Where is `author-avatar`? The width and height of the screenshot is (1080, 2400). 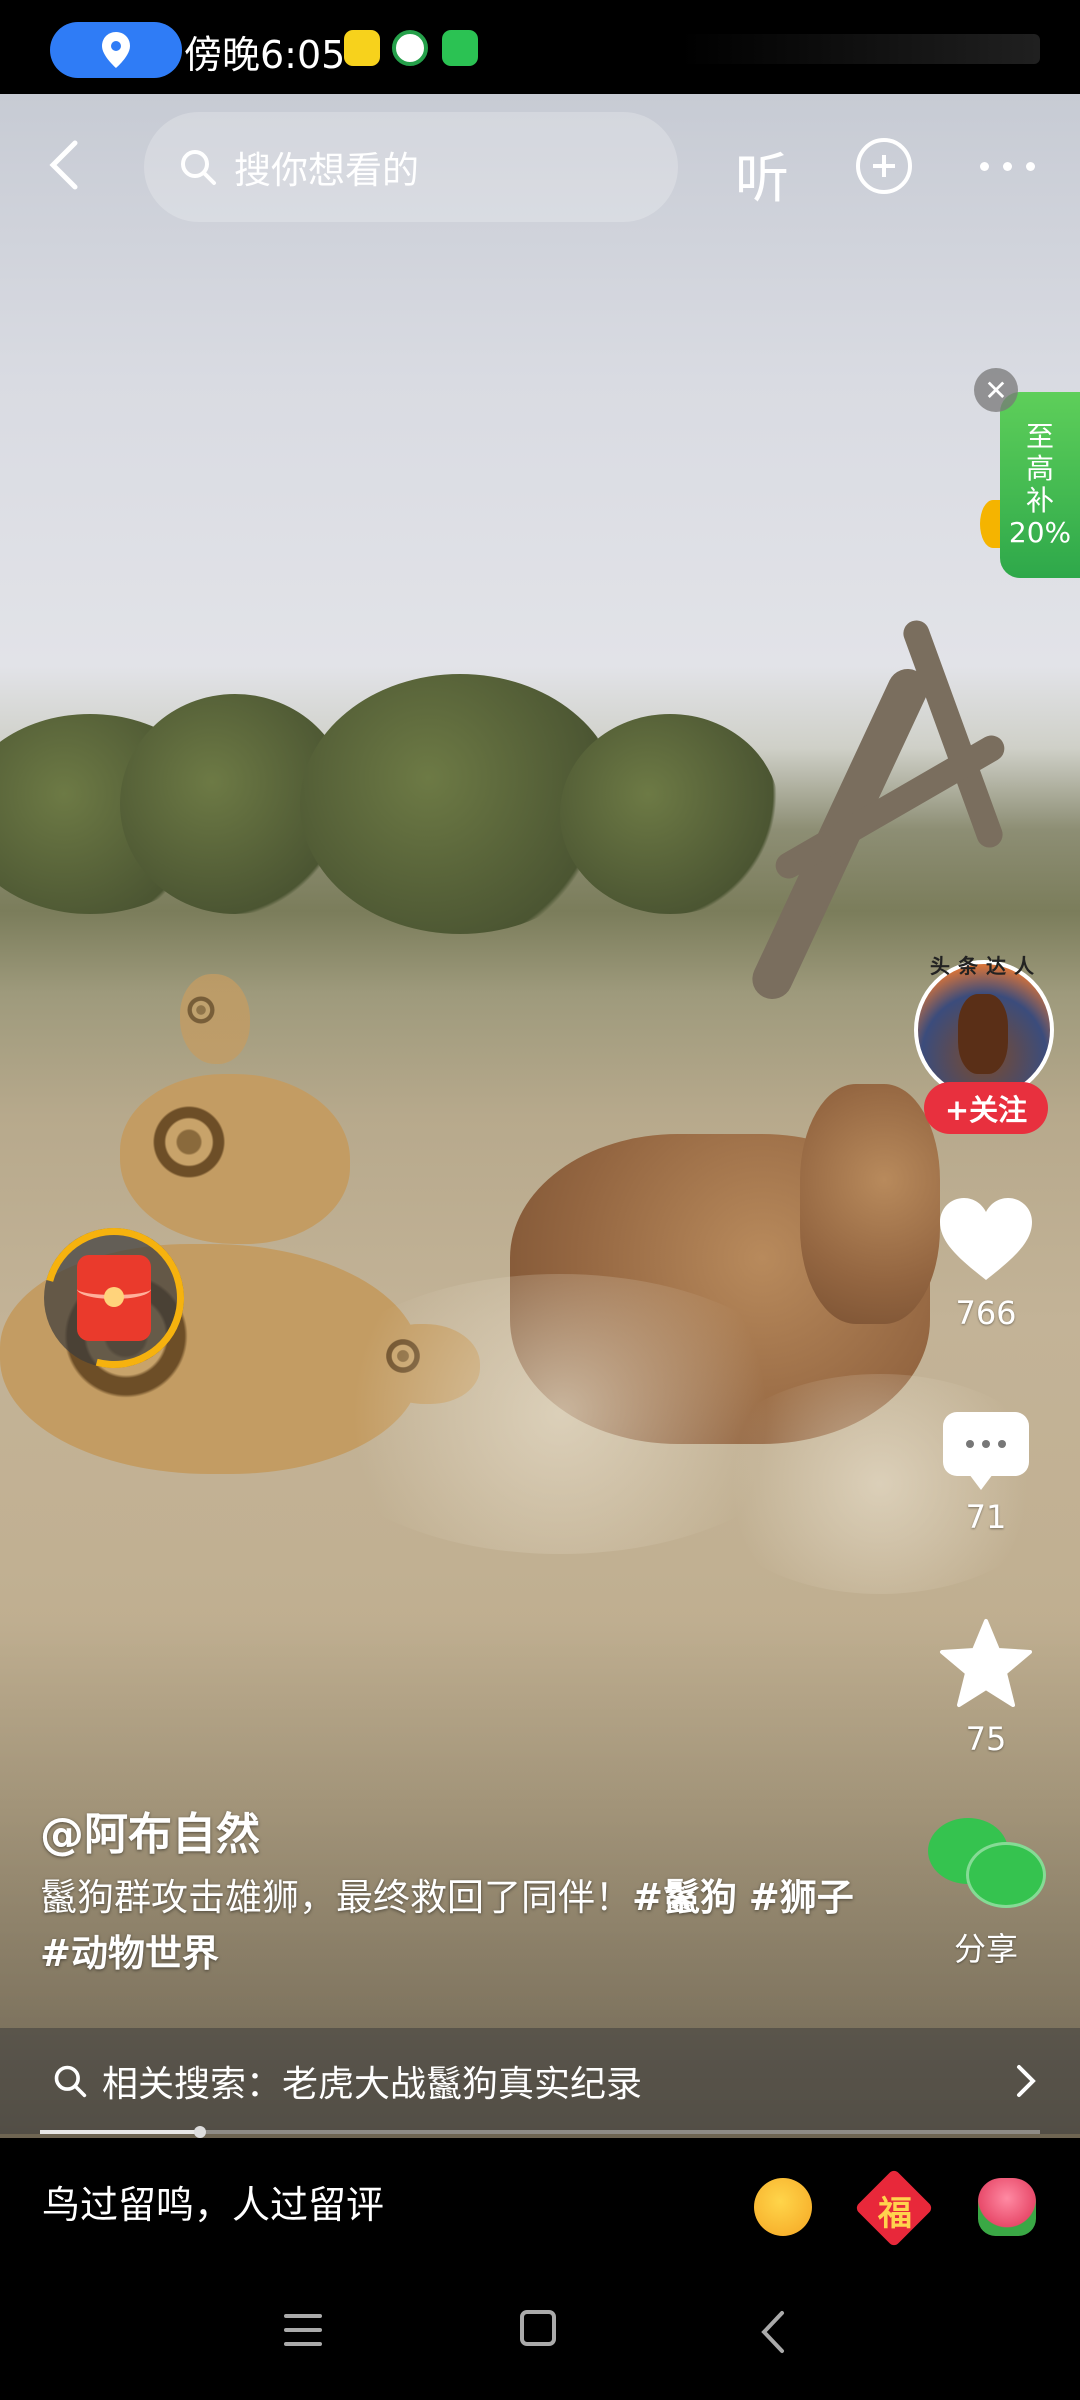 author-avatar is located at coordinates (984, 1030).